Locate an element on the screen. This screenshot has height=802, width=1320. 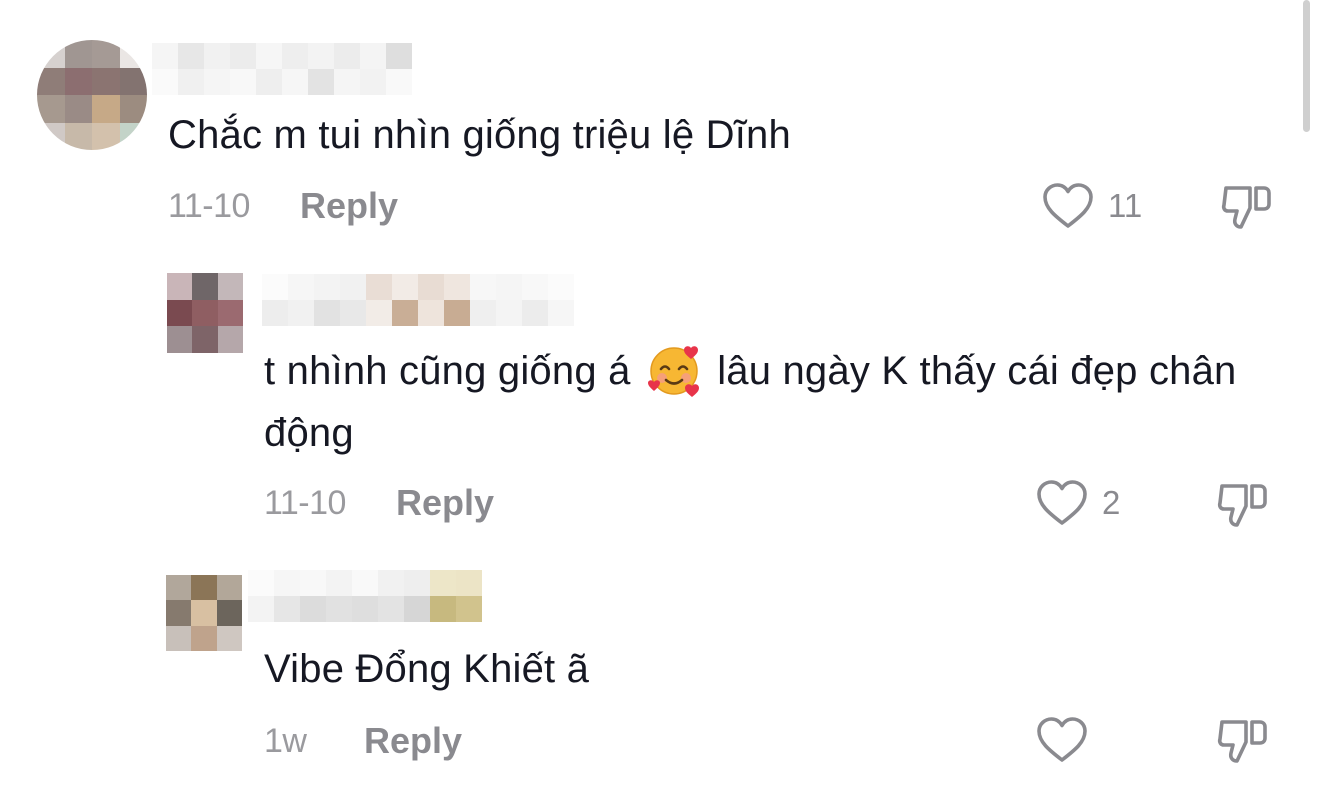
like-count: 2 is located at coordinates (1111, 502).